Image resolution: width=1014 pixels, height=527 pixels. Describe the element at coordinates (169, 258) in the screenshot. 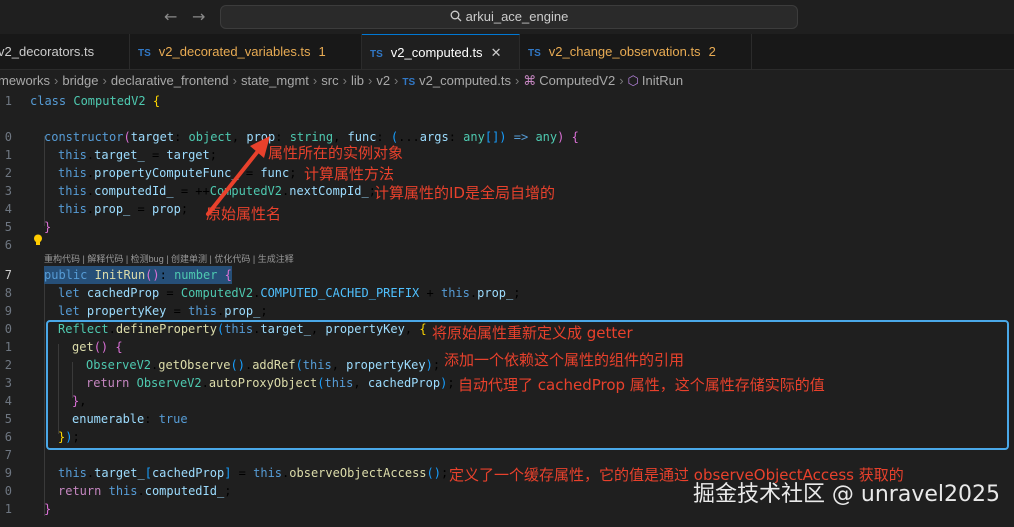

I see `codelens-actions: 重构代码 | 解释代码 | 检测bug | 创建单测 | 优化代码 | 生成注释` at that location.